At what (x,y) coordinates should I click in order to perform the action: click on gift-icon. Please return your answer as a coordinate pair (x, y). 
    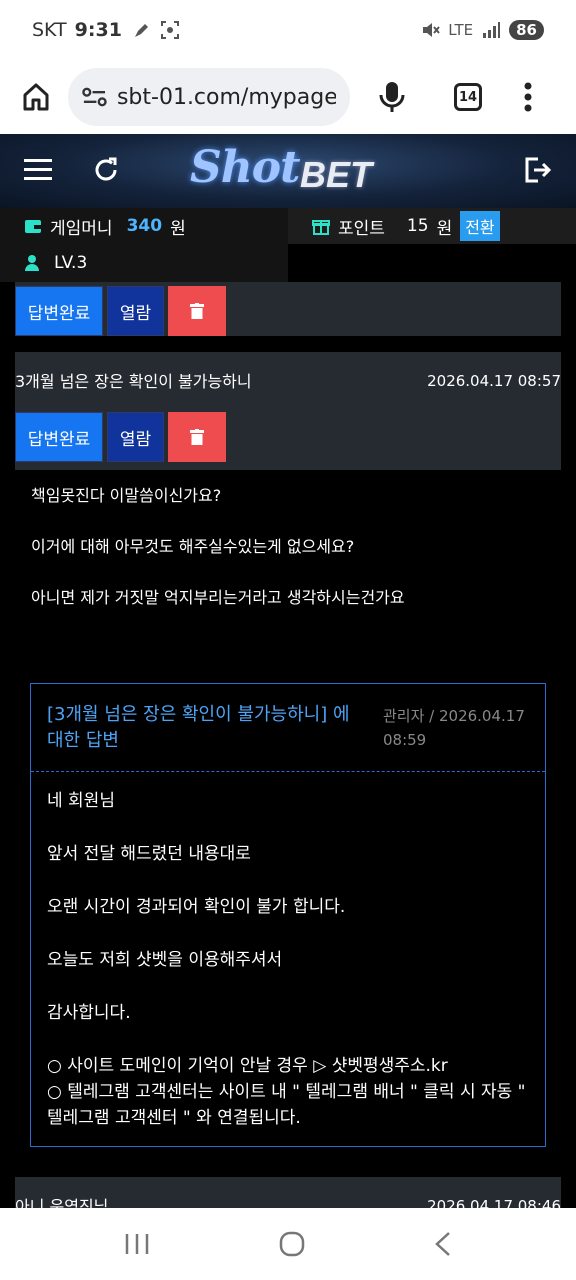
    Looking at the image, I should click on (321, 227).